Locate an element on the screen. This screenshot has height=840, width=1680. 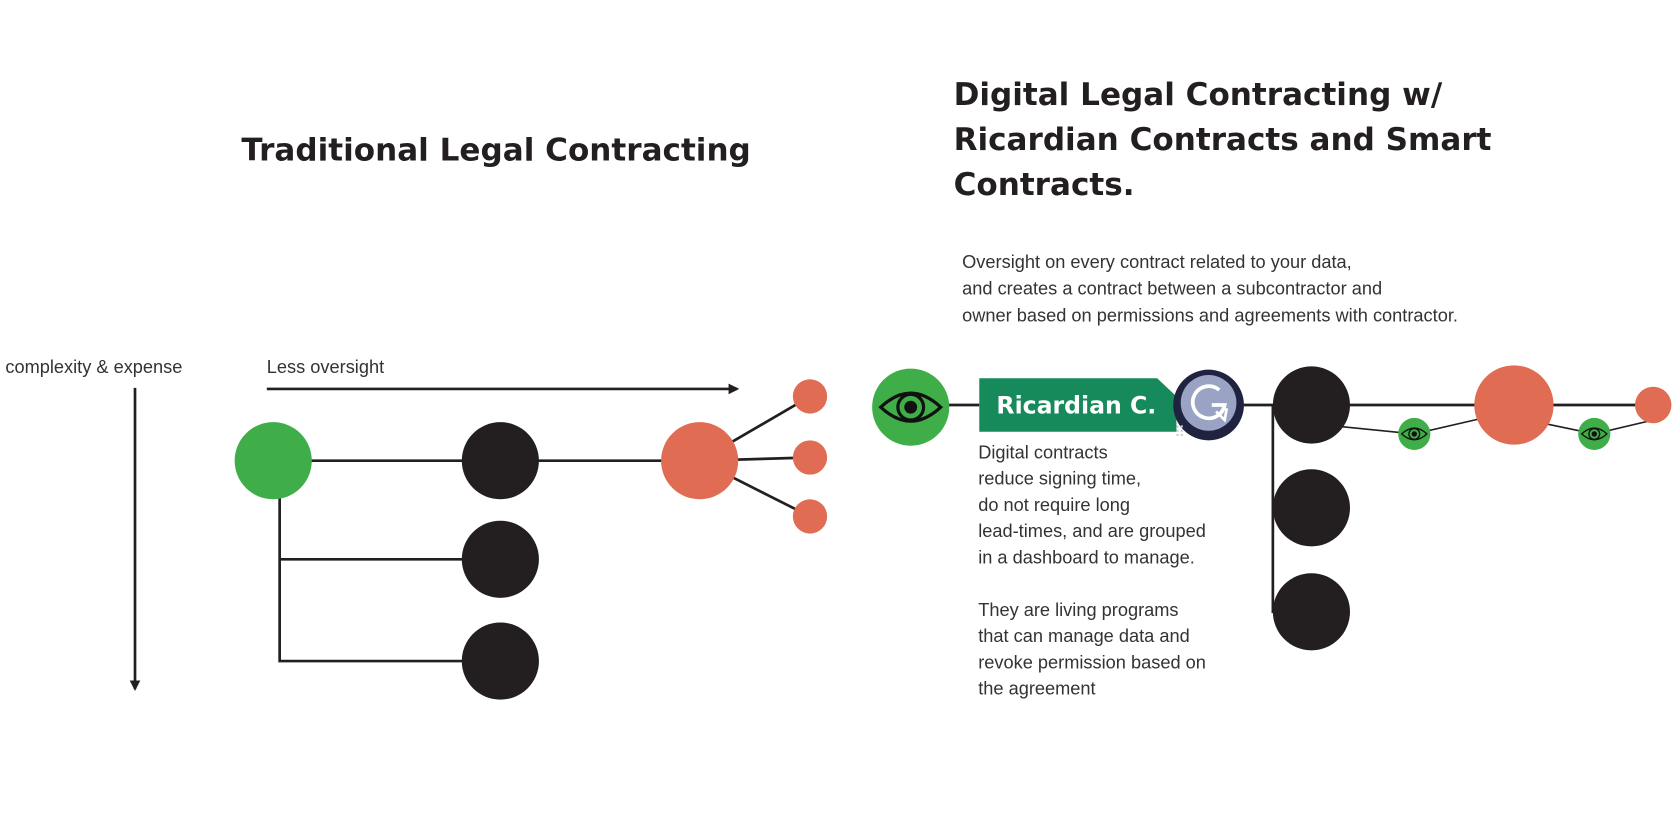
right-title-line: Digital Legal Contracting w/ is located at coordinates (1198, 95).